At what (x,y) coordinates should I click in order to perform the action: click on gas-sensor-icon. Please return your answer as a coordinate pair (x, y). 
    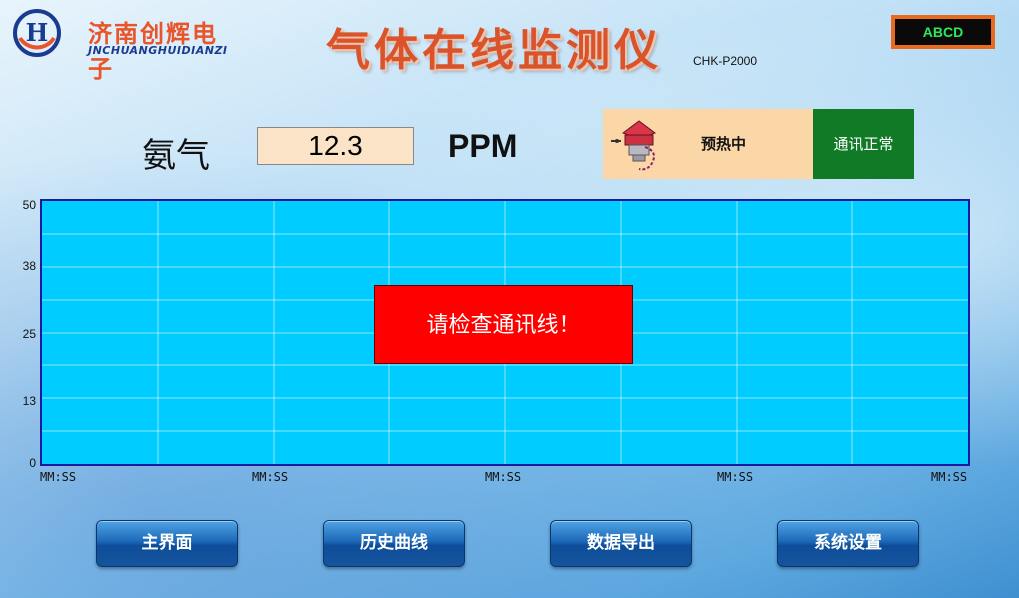
    Looking at the image, I should click on (634, 145).